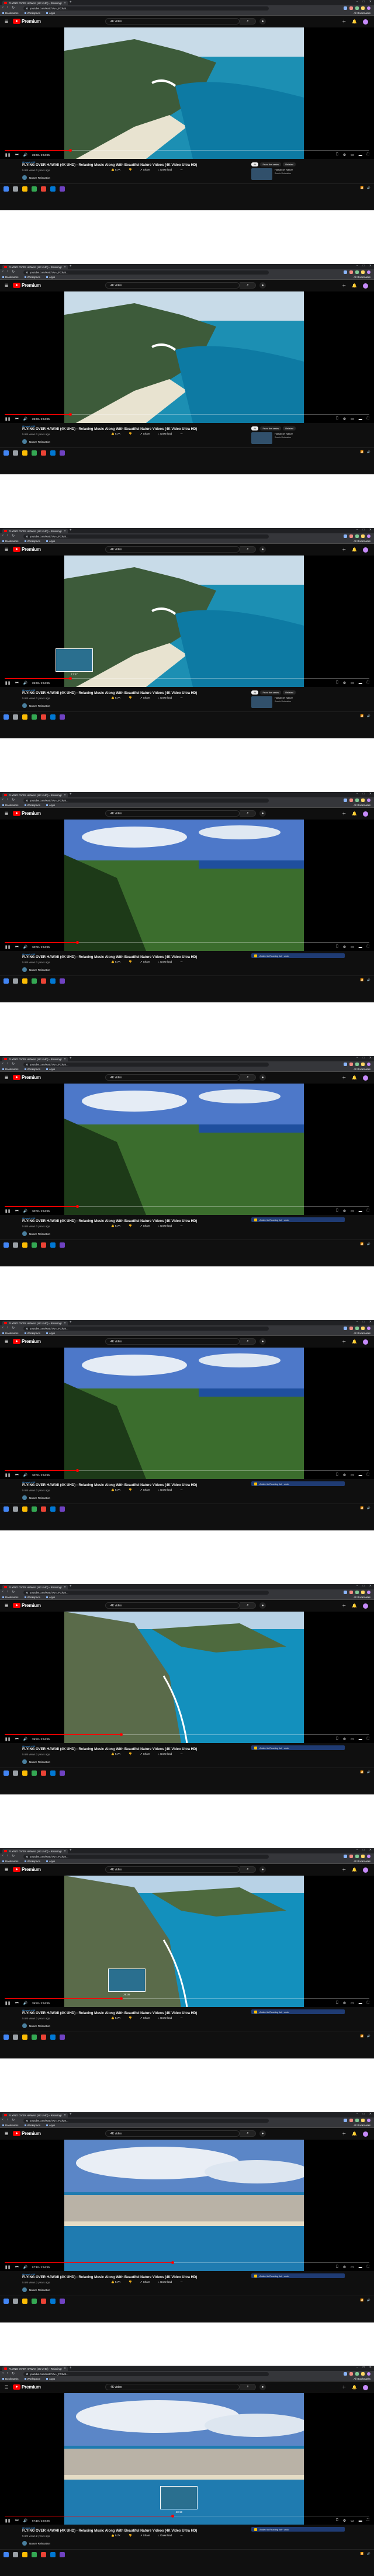 Image resolution: width=374 pixels, height=2576 pixels. I want to click on search-taskbar-icon, so click(15, 1773).